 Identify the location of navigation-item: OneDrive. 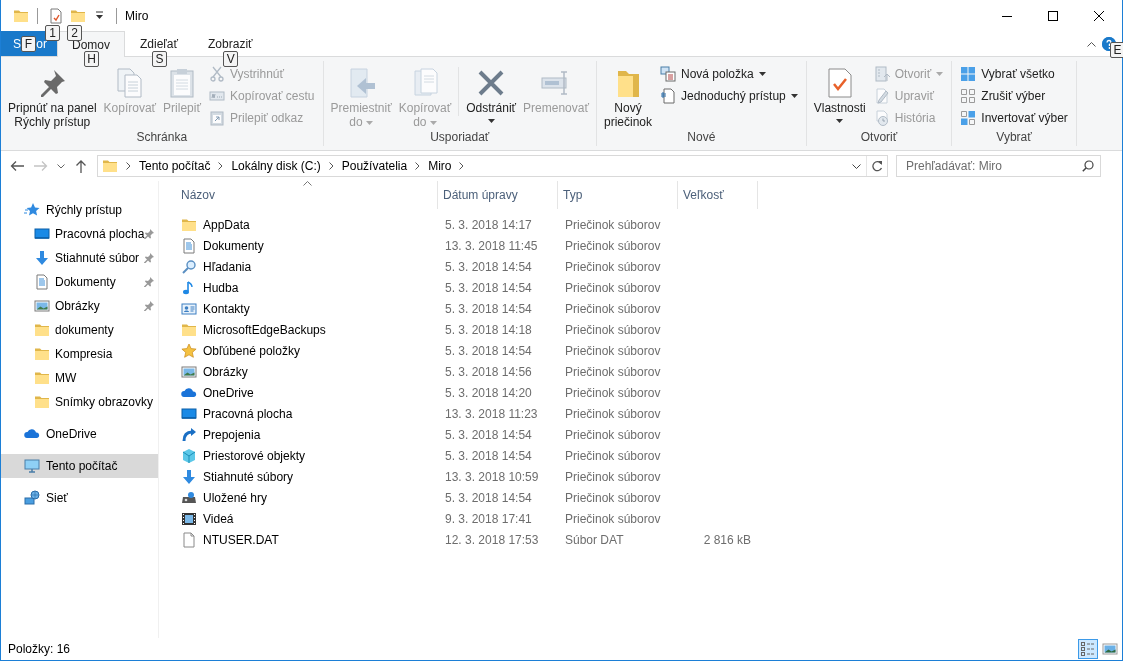
(79, 434).